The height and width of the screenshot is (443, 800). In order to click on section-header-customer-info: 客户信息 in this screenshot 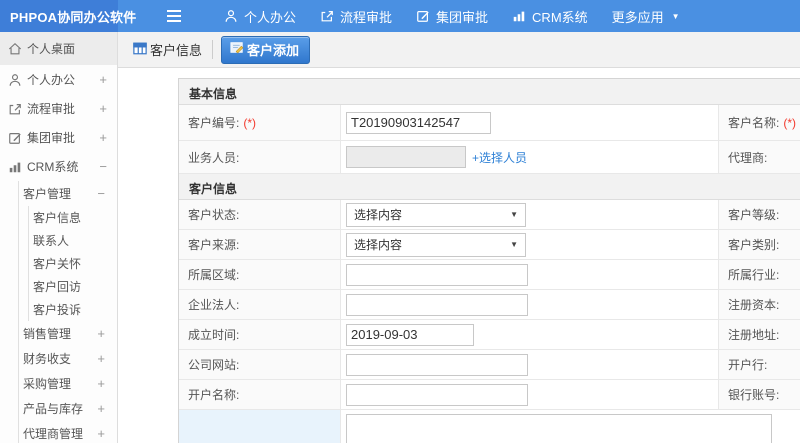, I will do `click(489, 187)`.